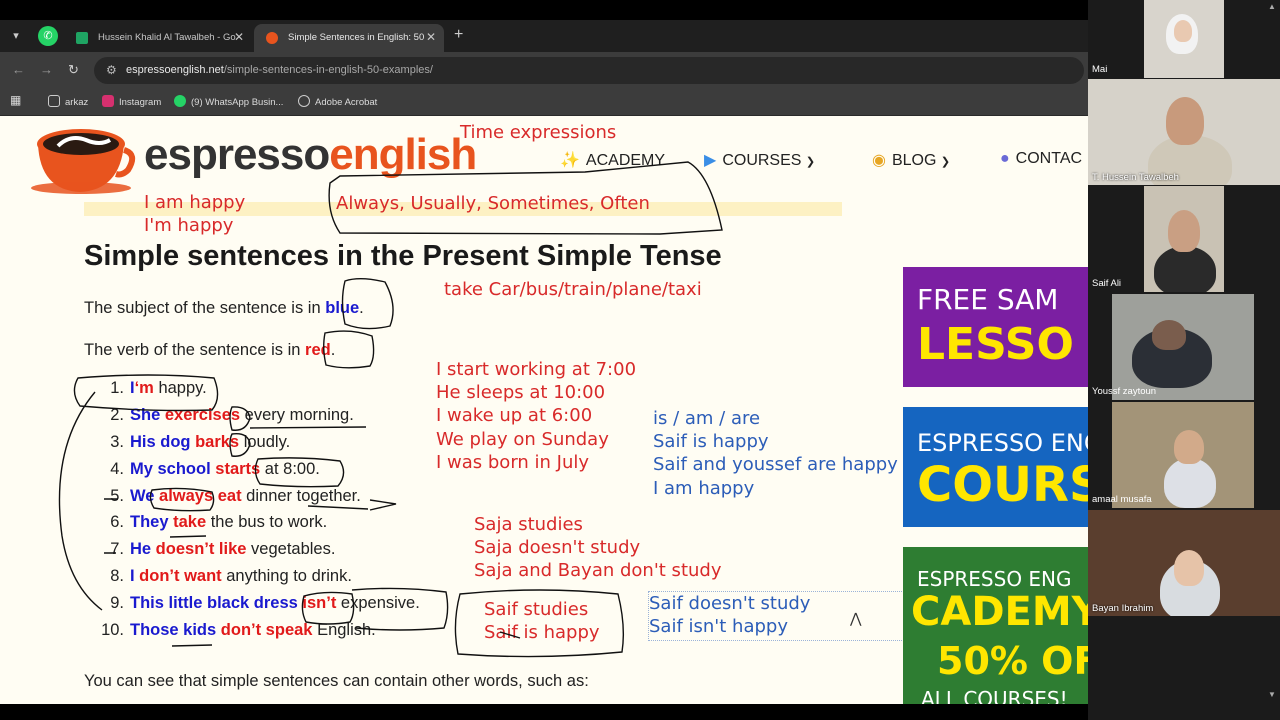 The height and width of the screenshot is (720, 1280). Describe the element at coordinates (704, 488) in the screenshot. I see `annotation-line: I am happy` at that location.